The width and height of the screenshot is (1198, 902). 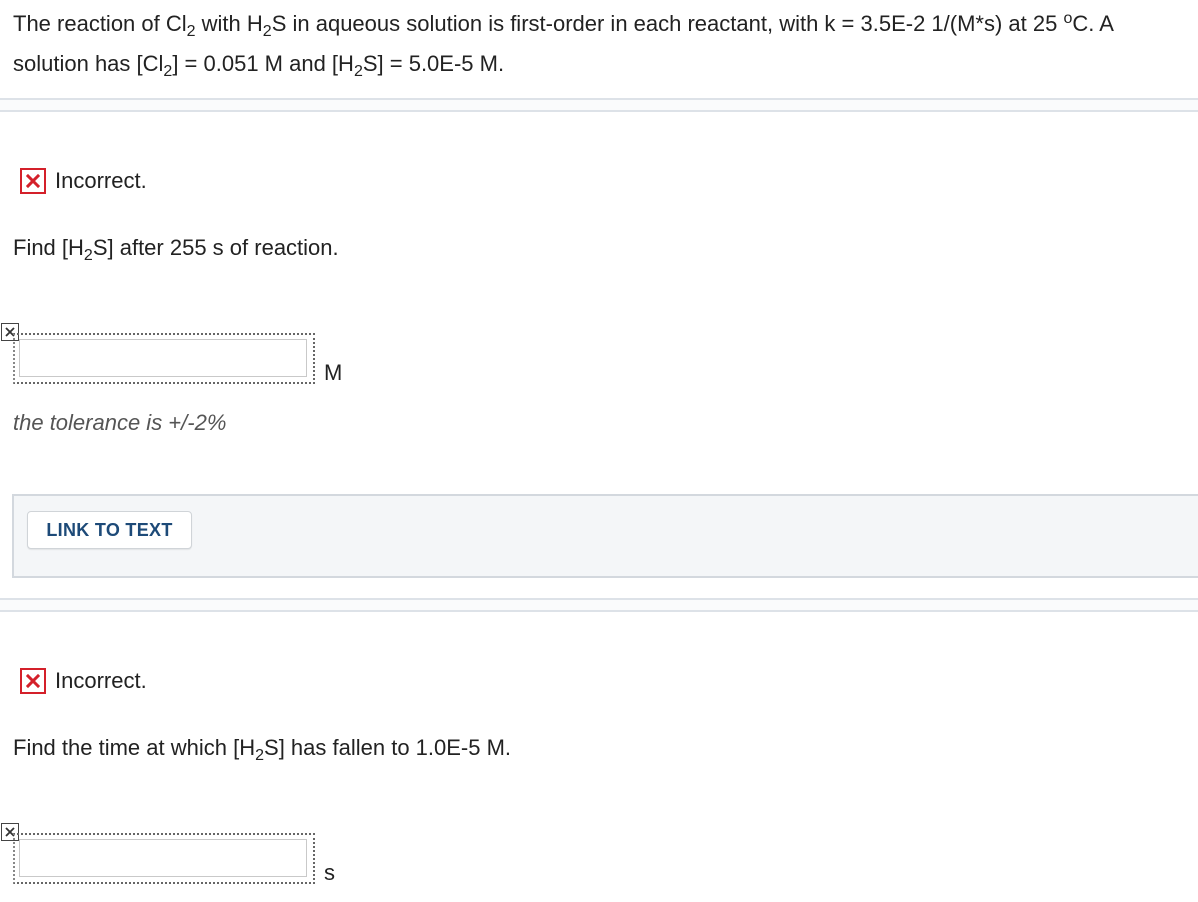 I want to click on part1-answer-container, so click(x=164, y=358).